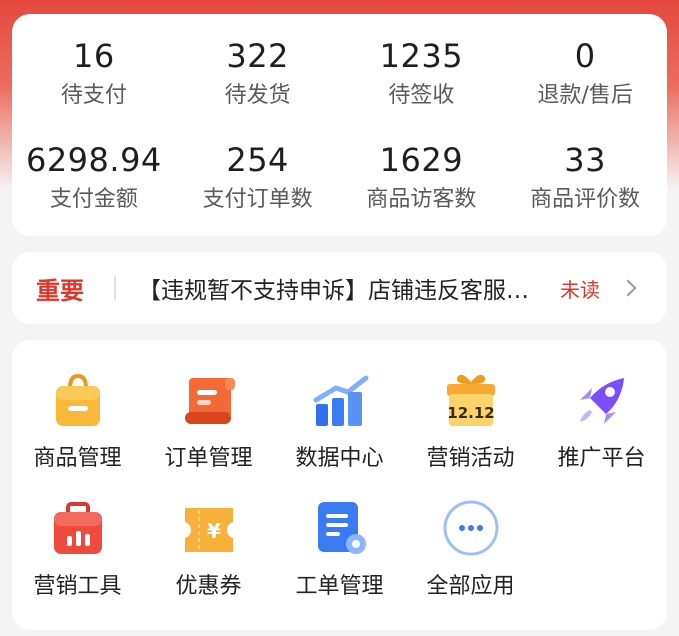  I want to click on stat-value: 254, so click(257, 160).